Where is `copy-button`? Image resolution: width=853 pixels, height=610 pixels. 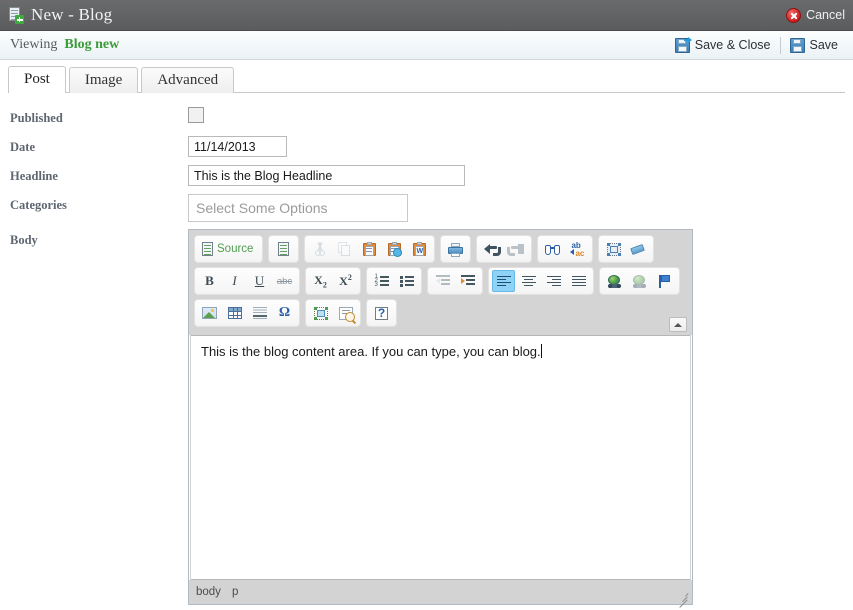
copy-button is located at coordinates (344, 249).